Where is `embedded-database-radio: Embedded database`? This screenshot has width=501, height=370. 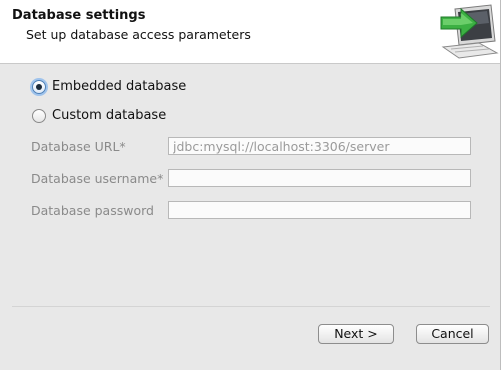 embedded-database-radio: Embedded database is located at coordinates (109, 86).